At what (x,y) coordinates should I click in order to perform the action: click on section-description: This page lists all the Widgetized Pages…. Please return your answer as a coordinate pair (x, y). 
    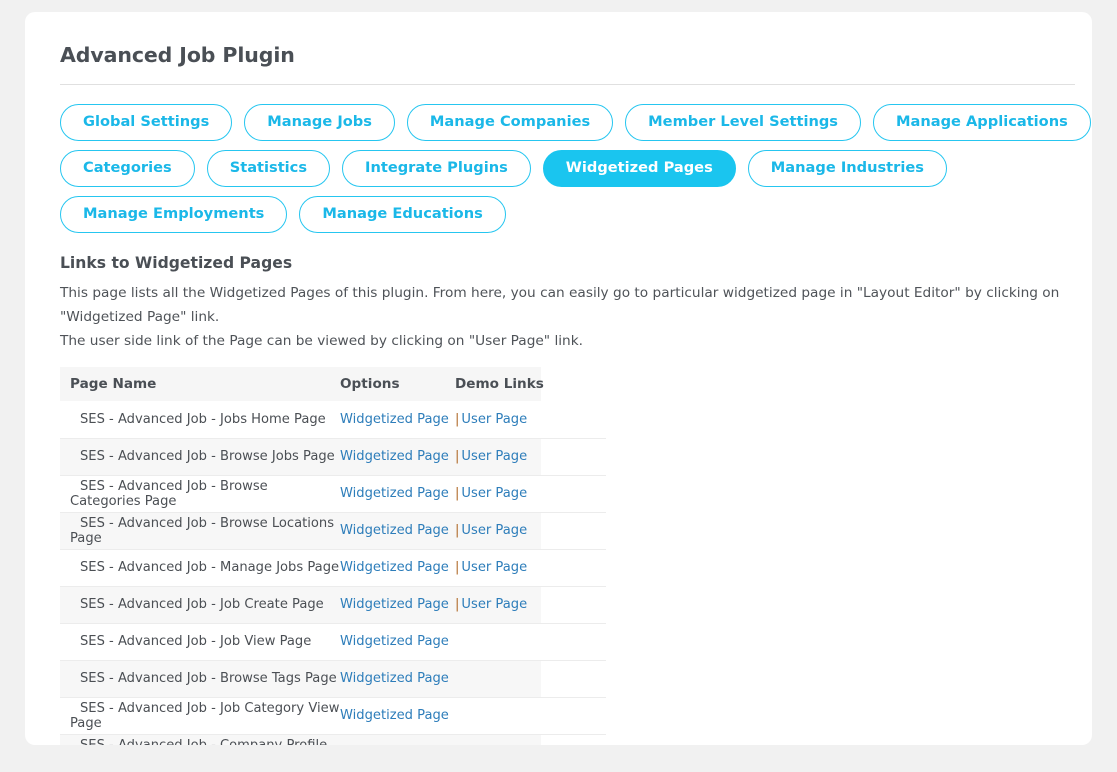
    Looking at the image, I should click on (576, 317).